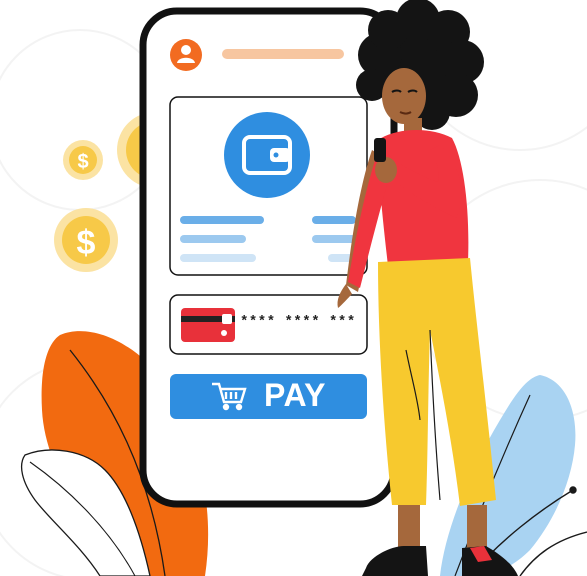 The image size is (587, 576). Describe the element at coordinates (283, 54) in the screenshot. I see `header-bar` at that location.